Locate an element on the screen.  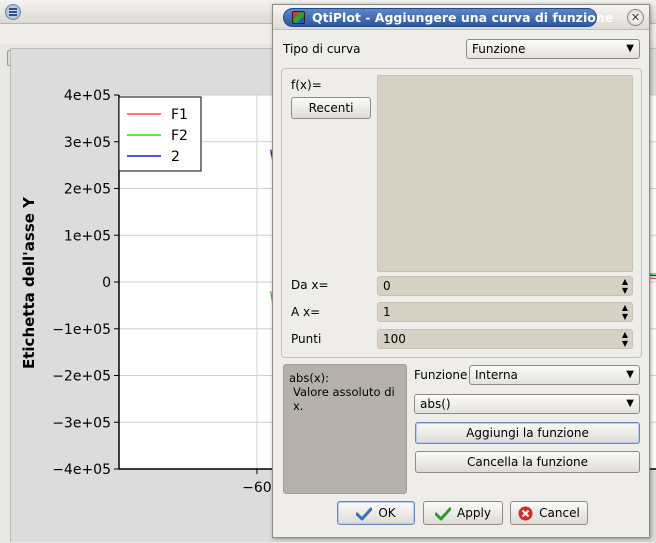
function-select: abs() ▼ is located at coordinates (527, 404).